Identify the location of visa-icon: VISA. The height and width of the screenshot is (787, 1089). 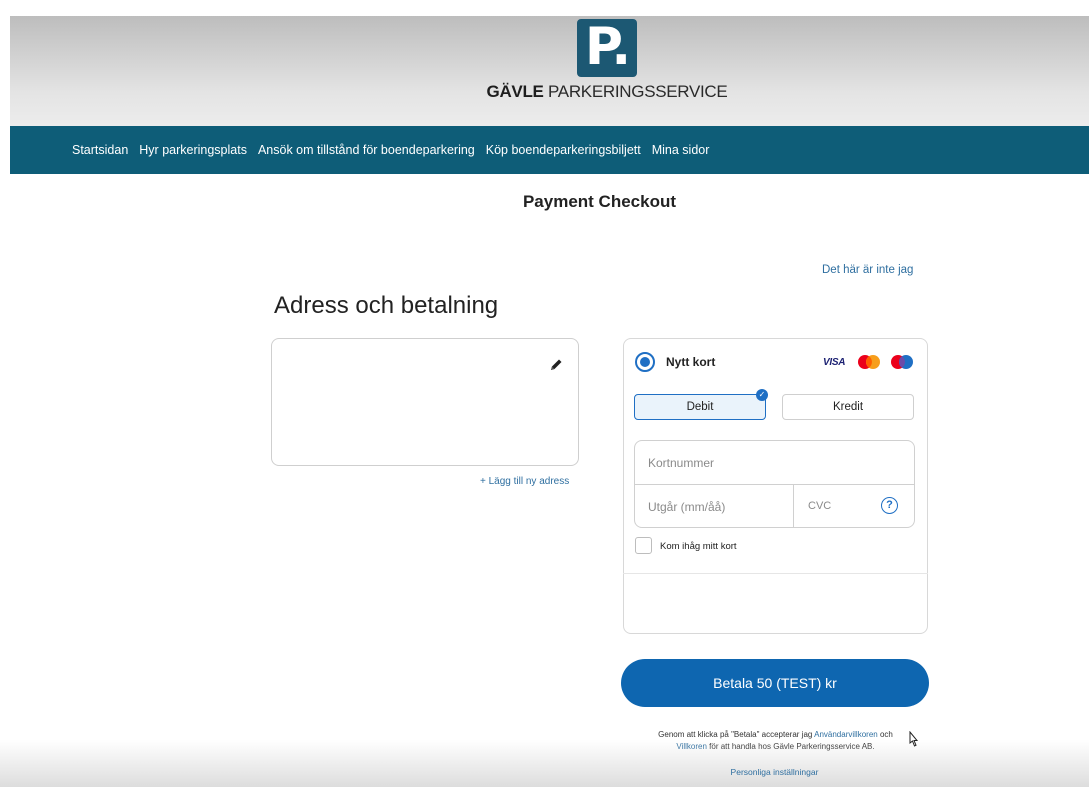
(834, 362).